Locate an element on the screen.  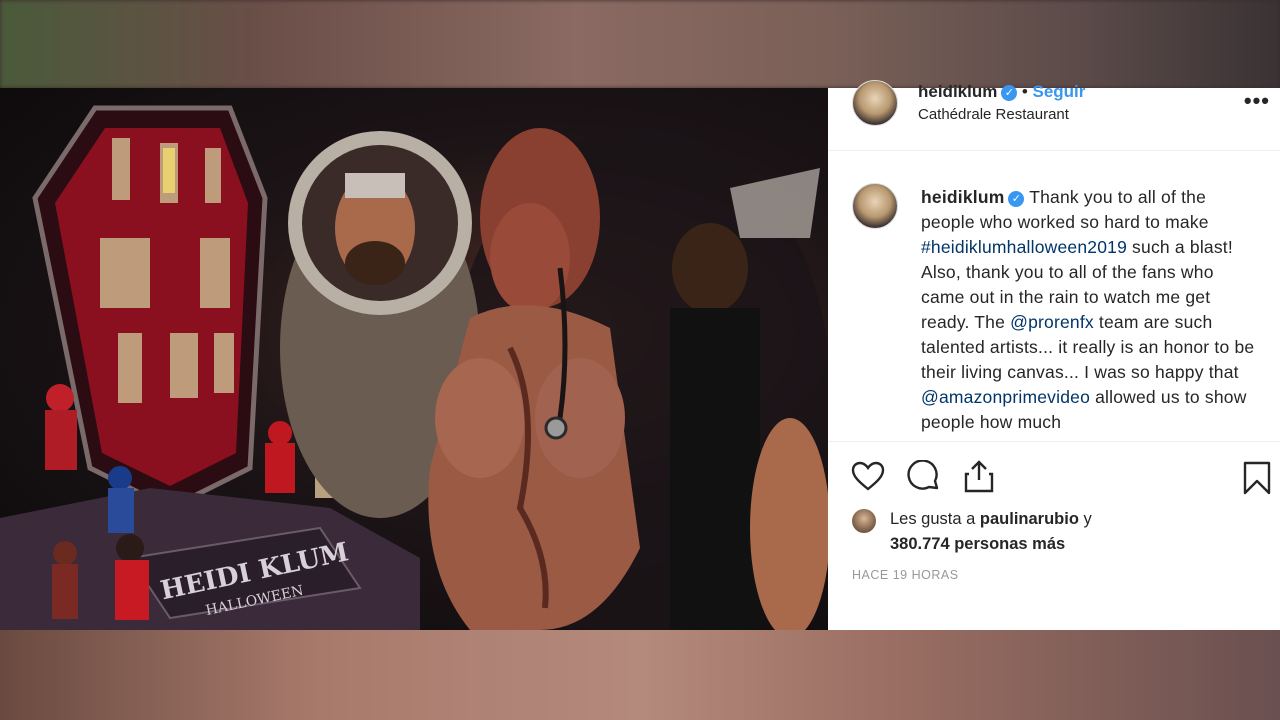
hashtag-link: #heidiklumhalloween2019 is located at coordinates (1024, 247).